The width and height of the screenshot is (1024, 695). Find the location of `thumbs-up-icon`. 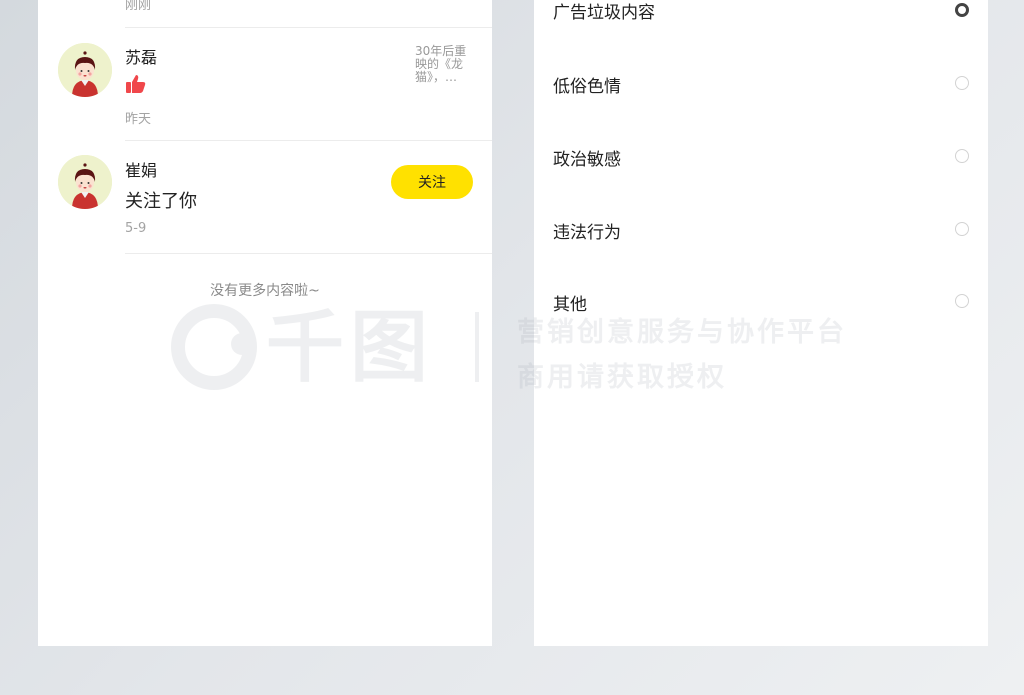

thumbs-up-icon is located at coordinates (136, 84).